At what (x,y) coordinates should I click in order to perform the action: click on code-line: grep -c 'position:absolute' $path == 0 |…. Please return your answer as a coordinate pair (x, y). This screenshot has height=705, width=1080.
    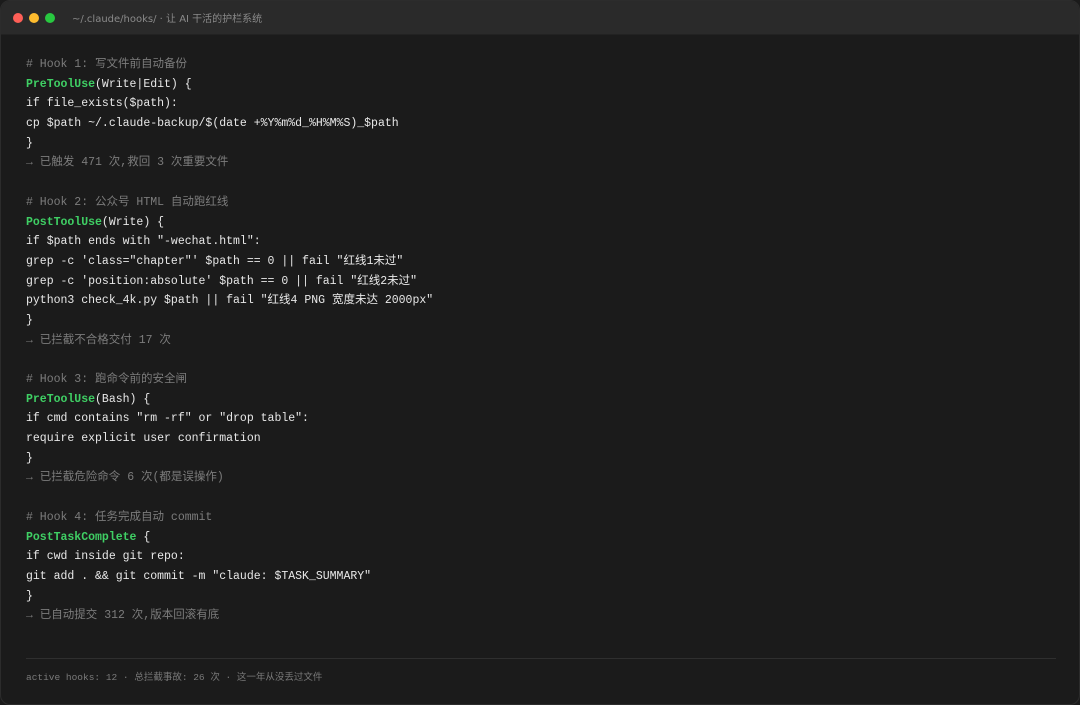
    Looking at the image, I should click on (222, 281).